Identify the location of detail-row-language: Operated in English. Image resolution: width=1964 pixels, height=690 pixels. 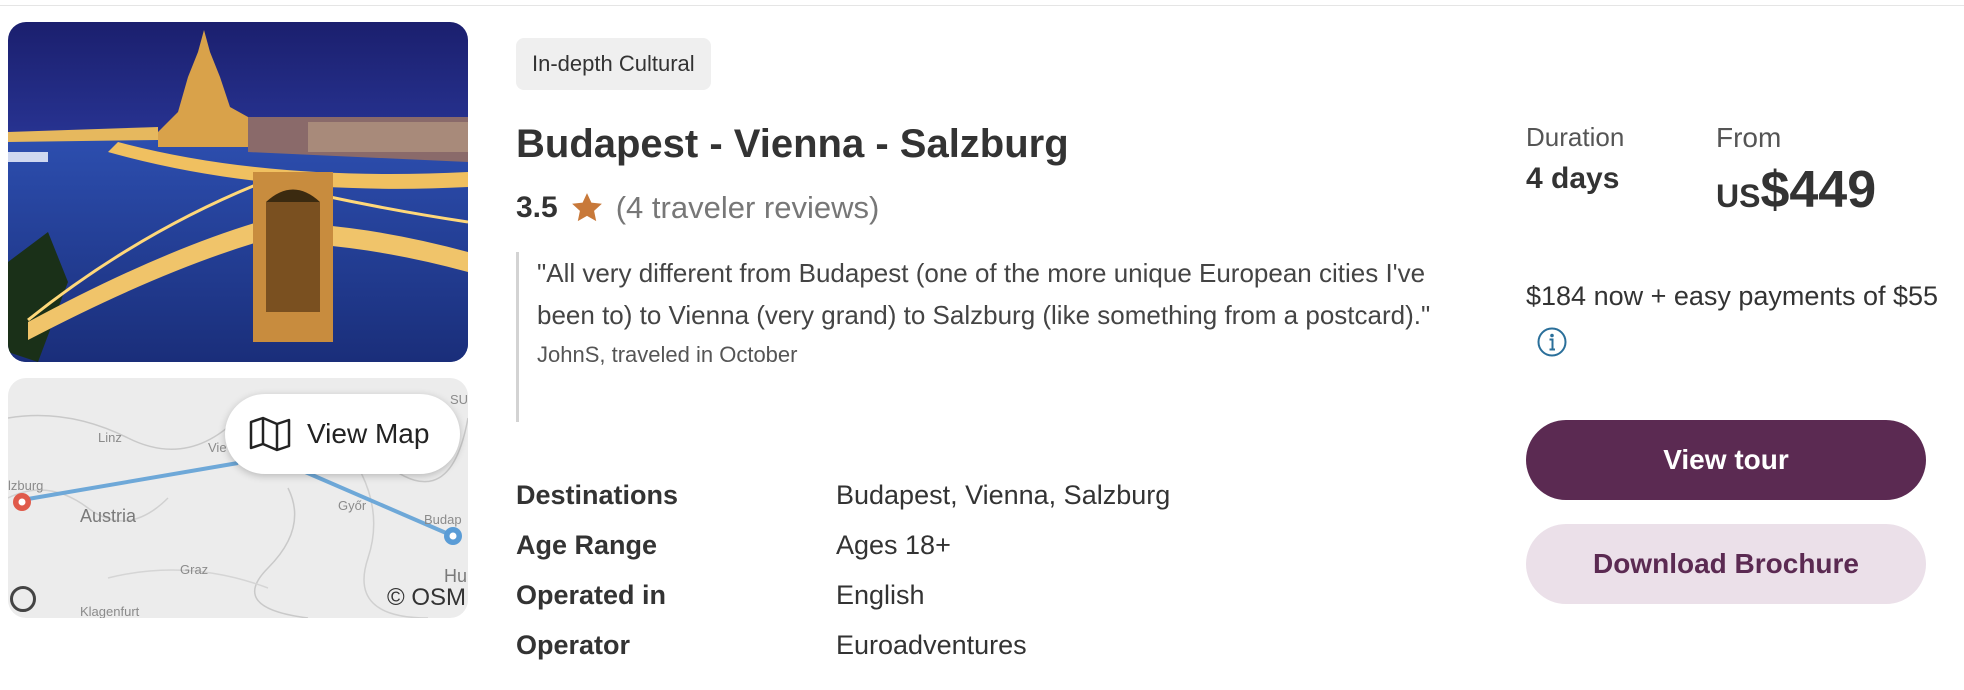
(843, 595).